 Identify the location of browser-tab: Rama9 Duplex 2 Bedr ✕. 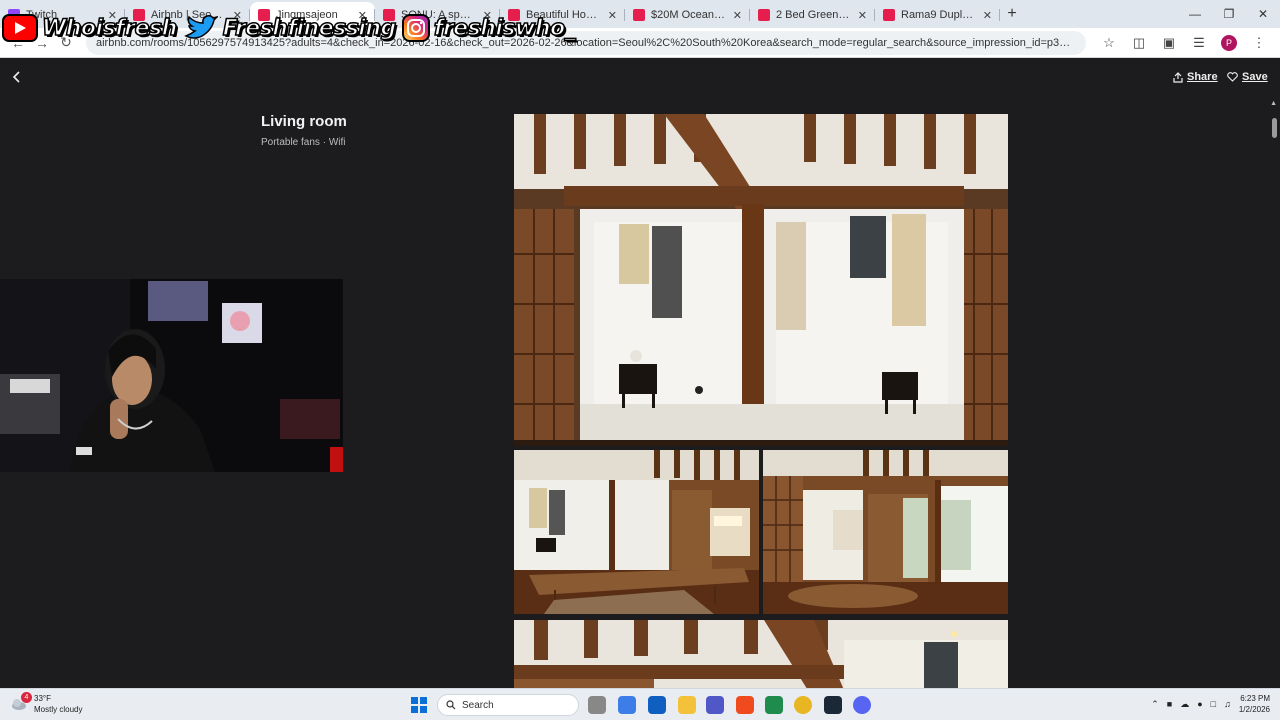
(937, 15).